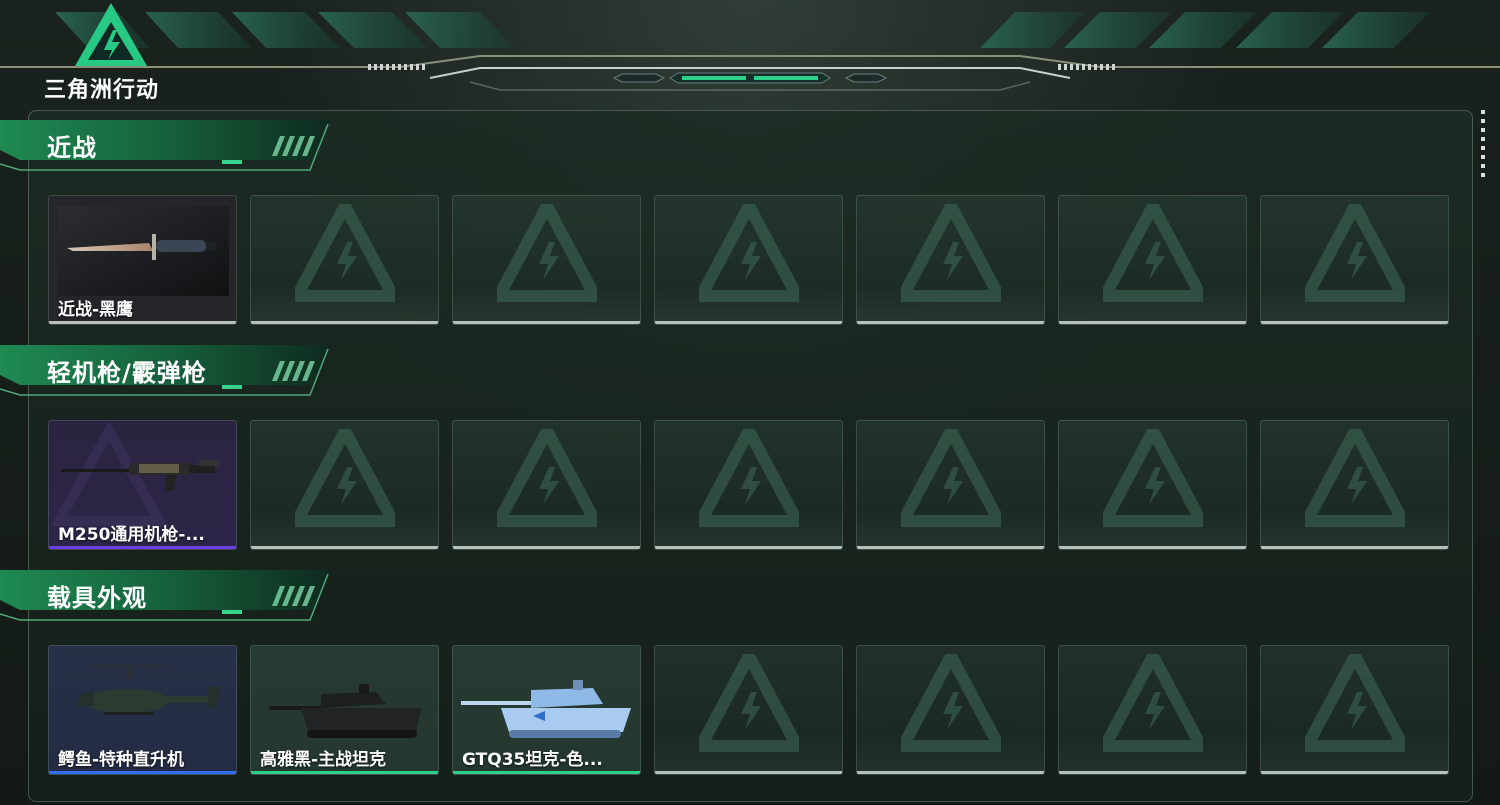  I want to click on section-header-lmg-shotgun: 轻机枪/霰弹枪, so click(165, 373).